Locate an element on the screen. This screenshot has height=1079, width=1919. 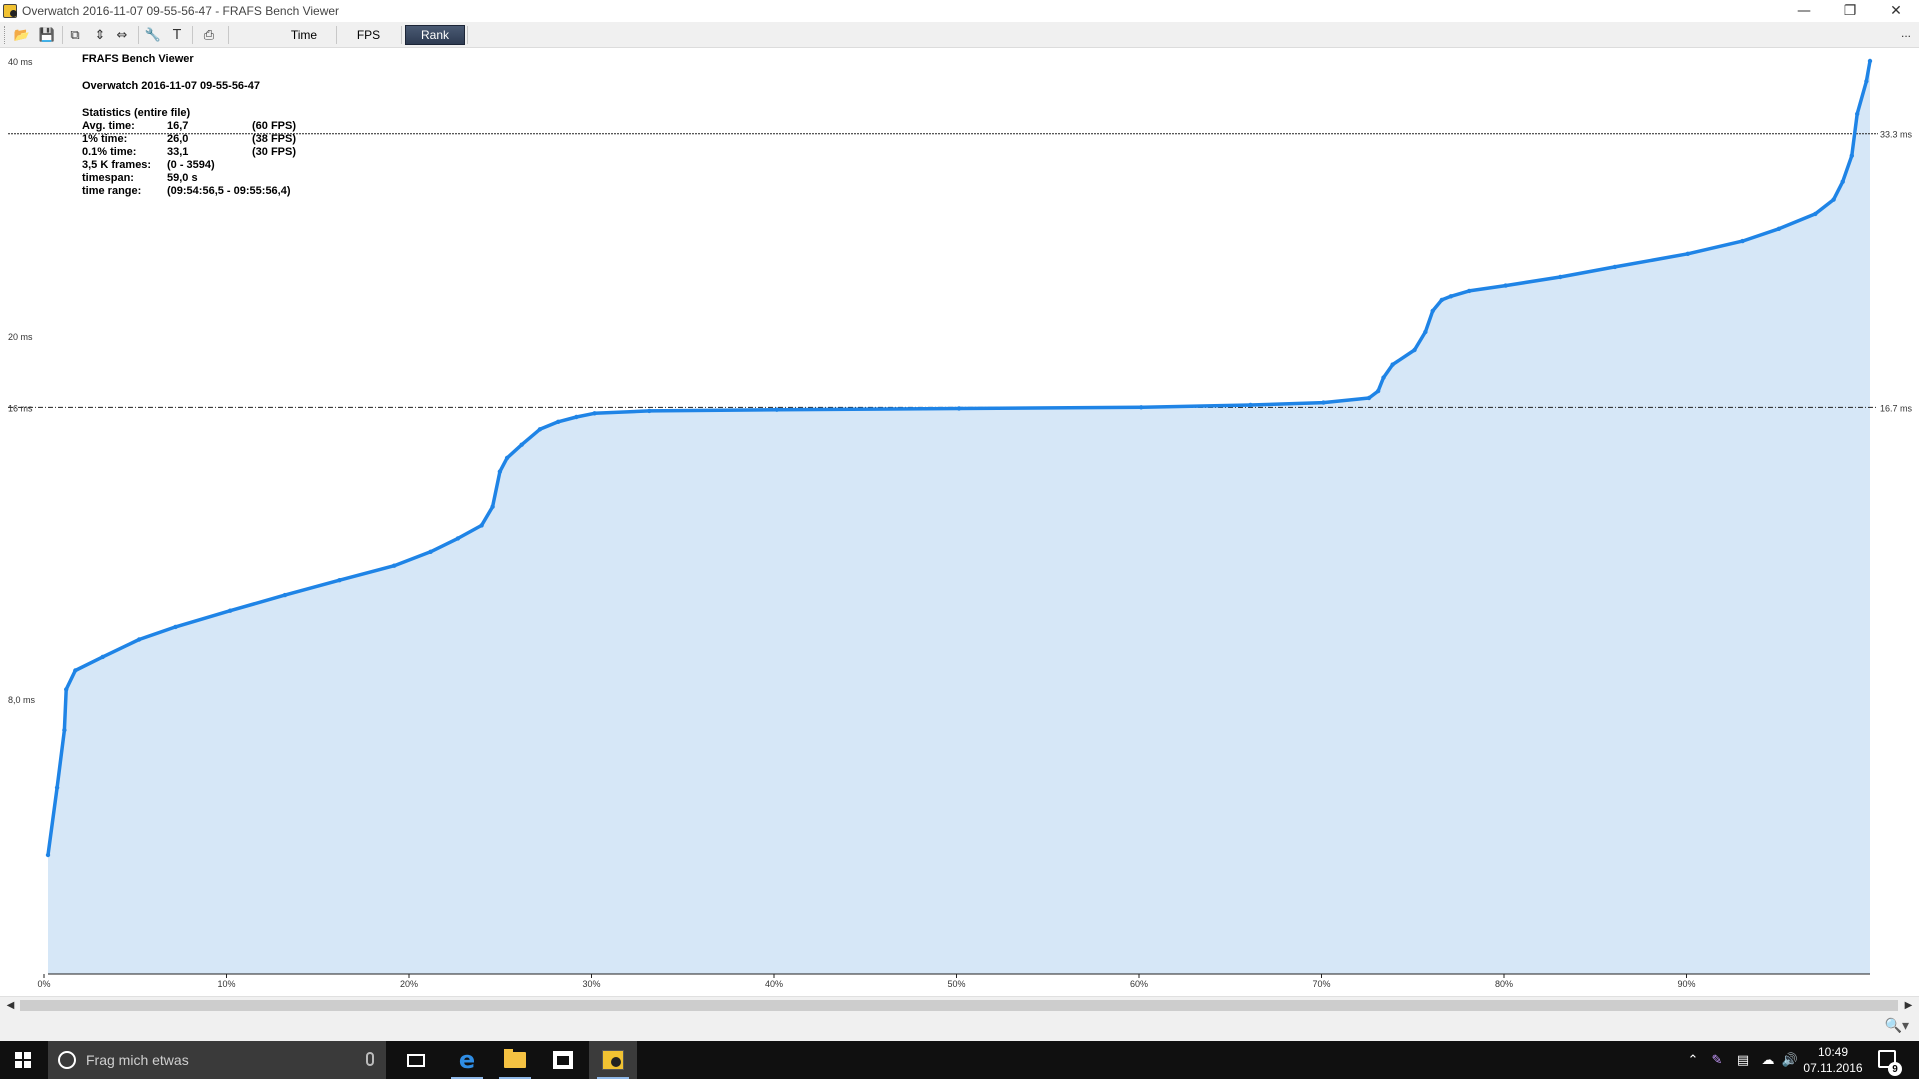
cortana-icon is located at coordinates (67, 1060).